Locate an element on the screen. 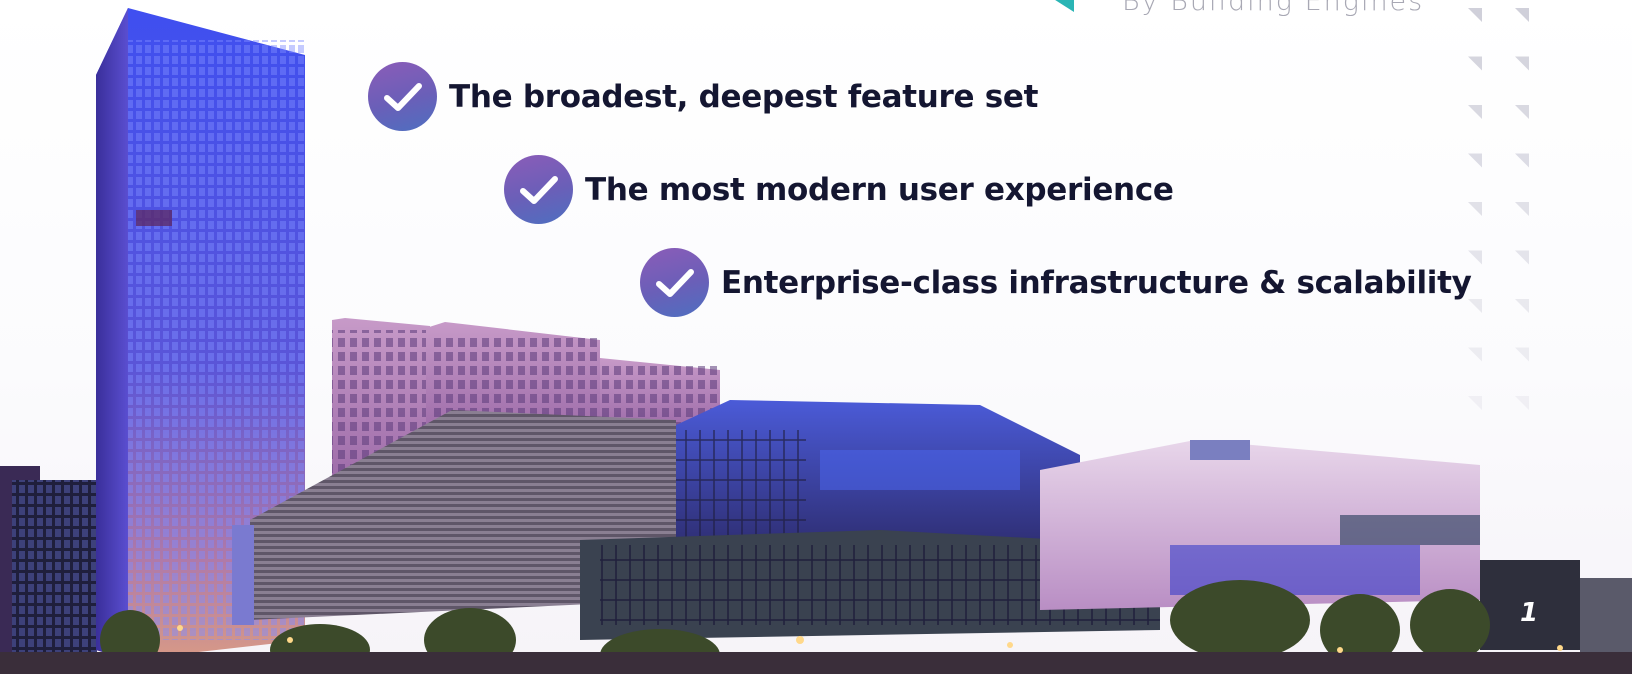  decorative-triangle-pattern is located at coordinates (1498, 209).